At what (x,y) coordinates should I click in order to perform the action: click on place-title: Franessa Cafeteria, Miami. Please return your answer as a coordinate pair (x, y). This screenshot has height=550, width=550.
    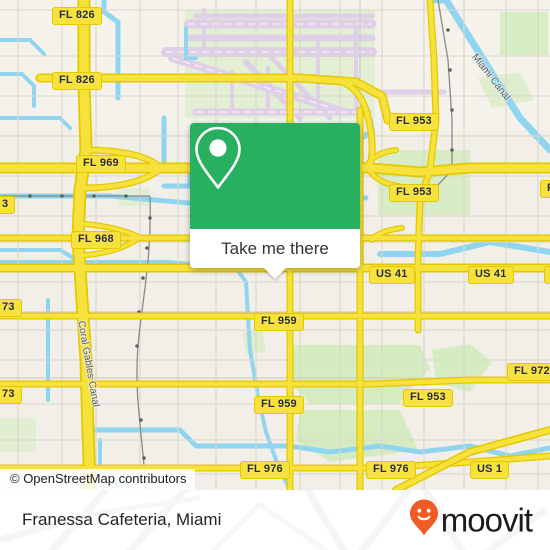
    Looking at the image, I should click on (122, 519).